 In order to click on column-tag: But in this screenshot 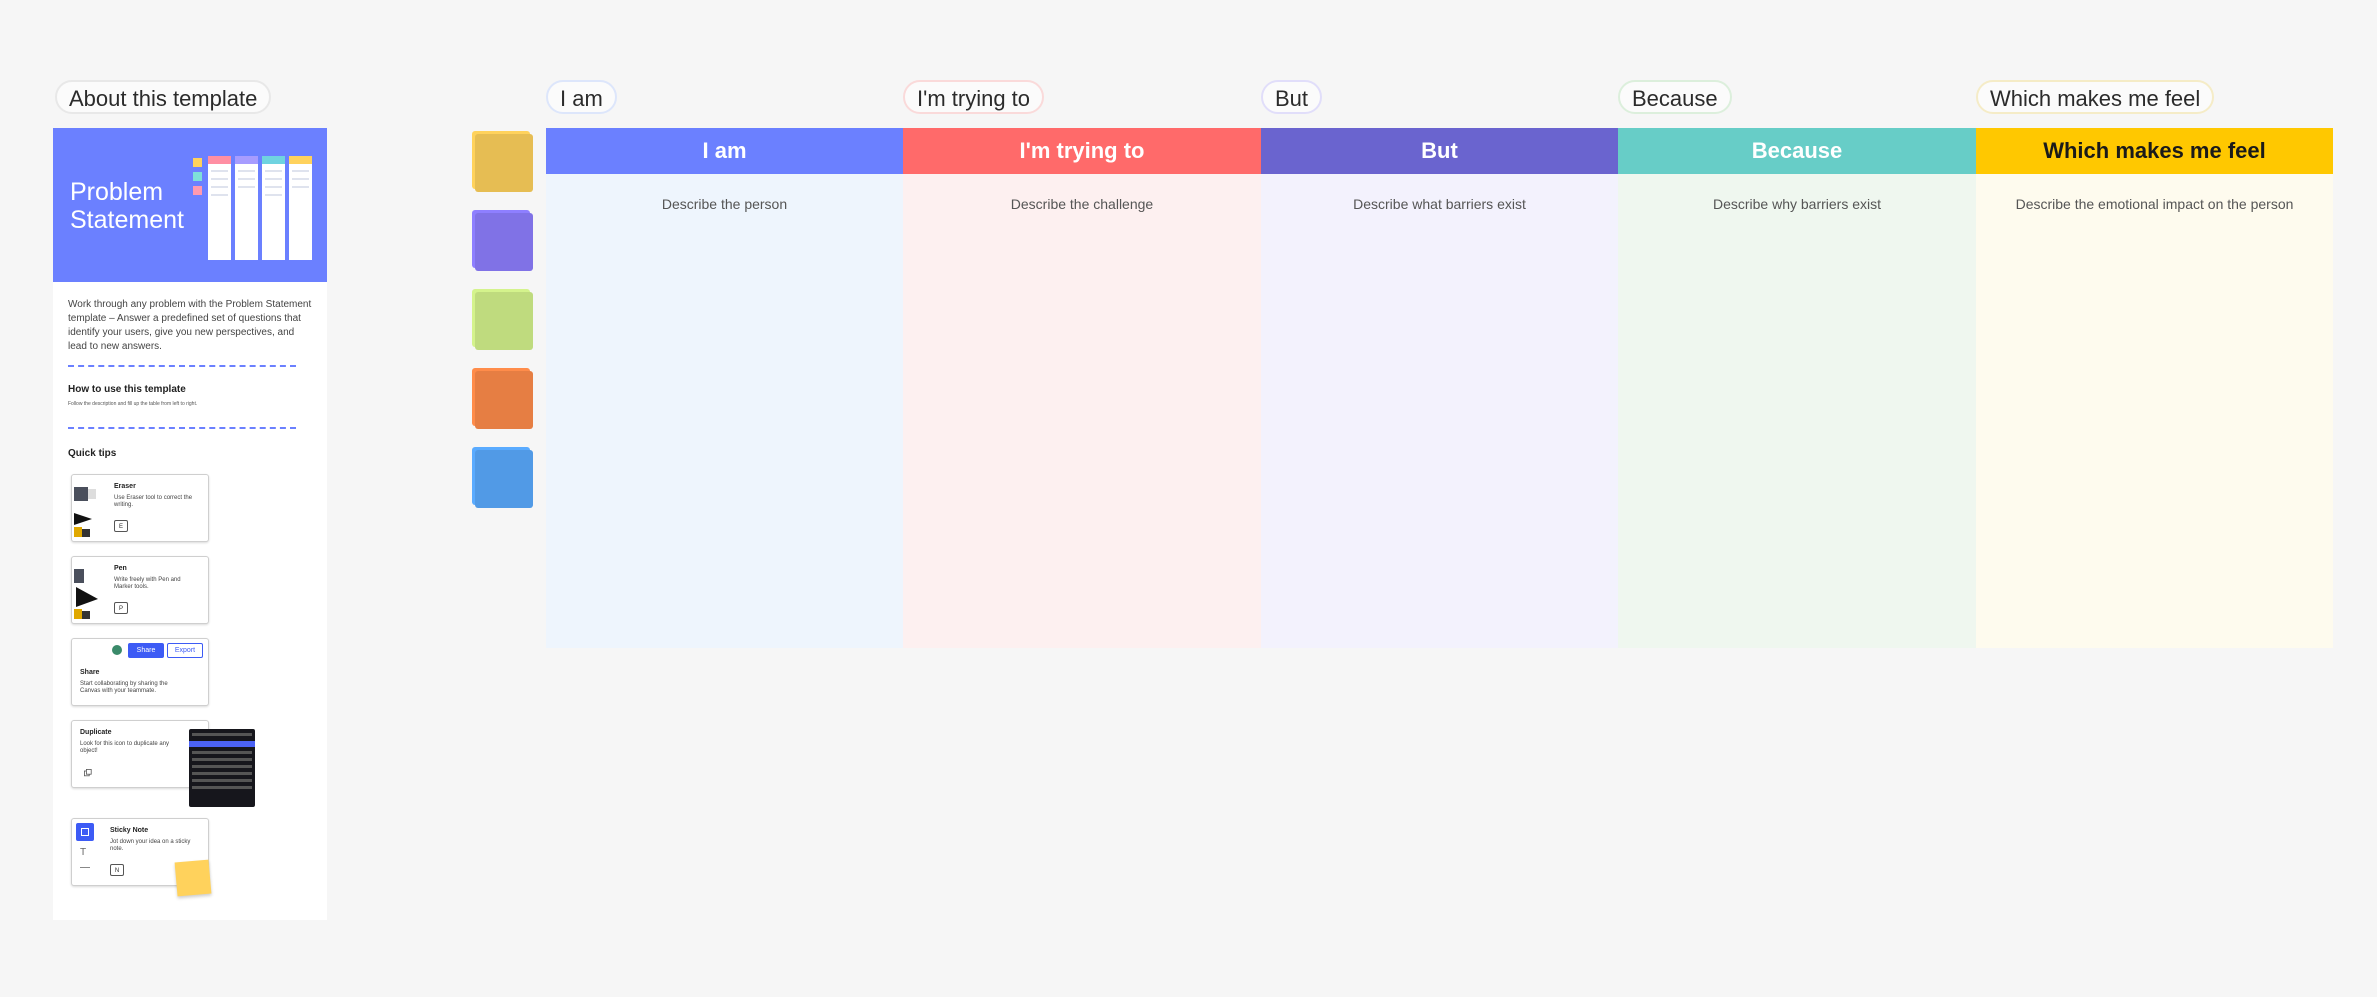, I will do `click(1292, 97)`.